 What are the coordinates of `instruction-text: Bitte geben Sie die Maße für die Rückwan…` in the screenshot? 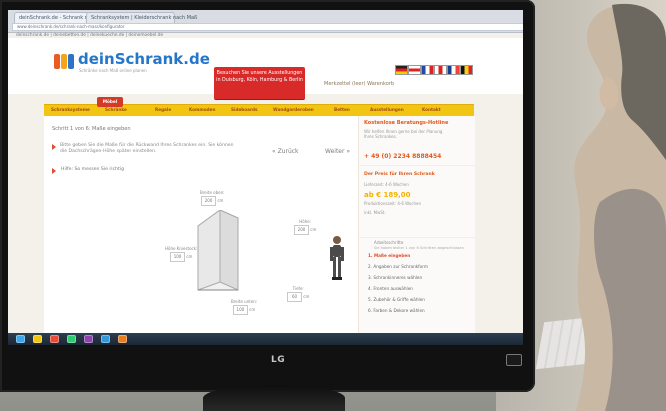 It's located at (147, 148).